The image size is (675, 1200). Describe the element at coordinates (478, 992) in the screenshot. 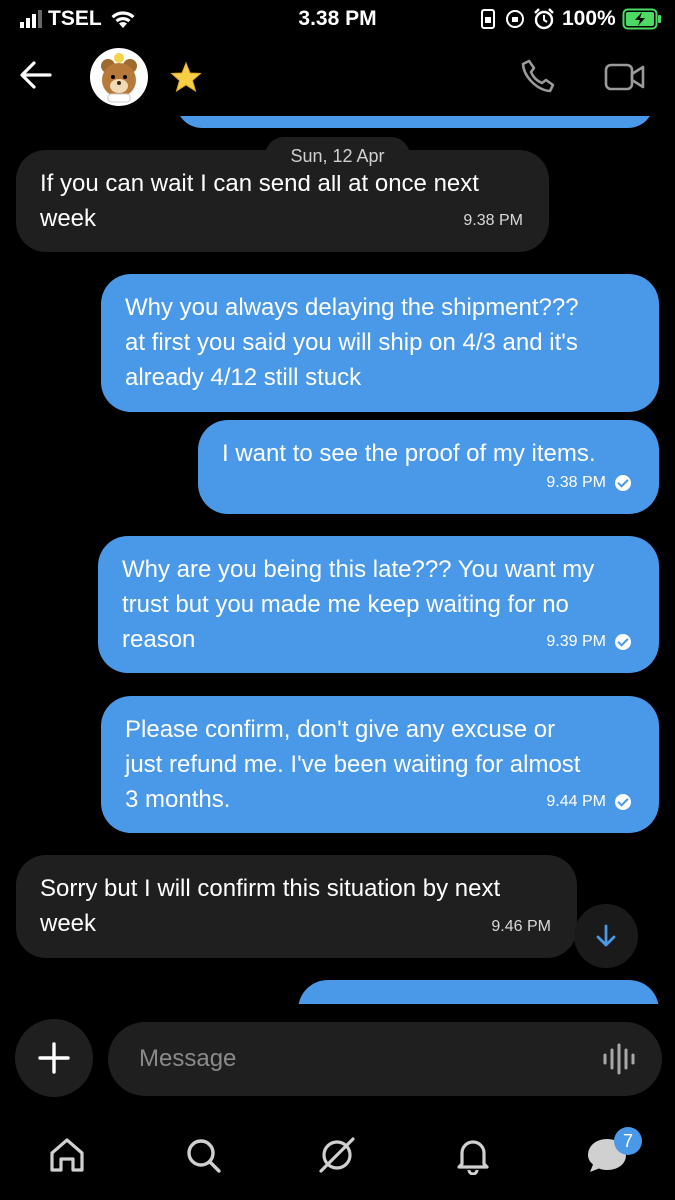

I see `partial-outgoing-bubble` at that location.